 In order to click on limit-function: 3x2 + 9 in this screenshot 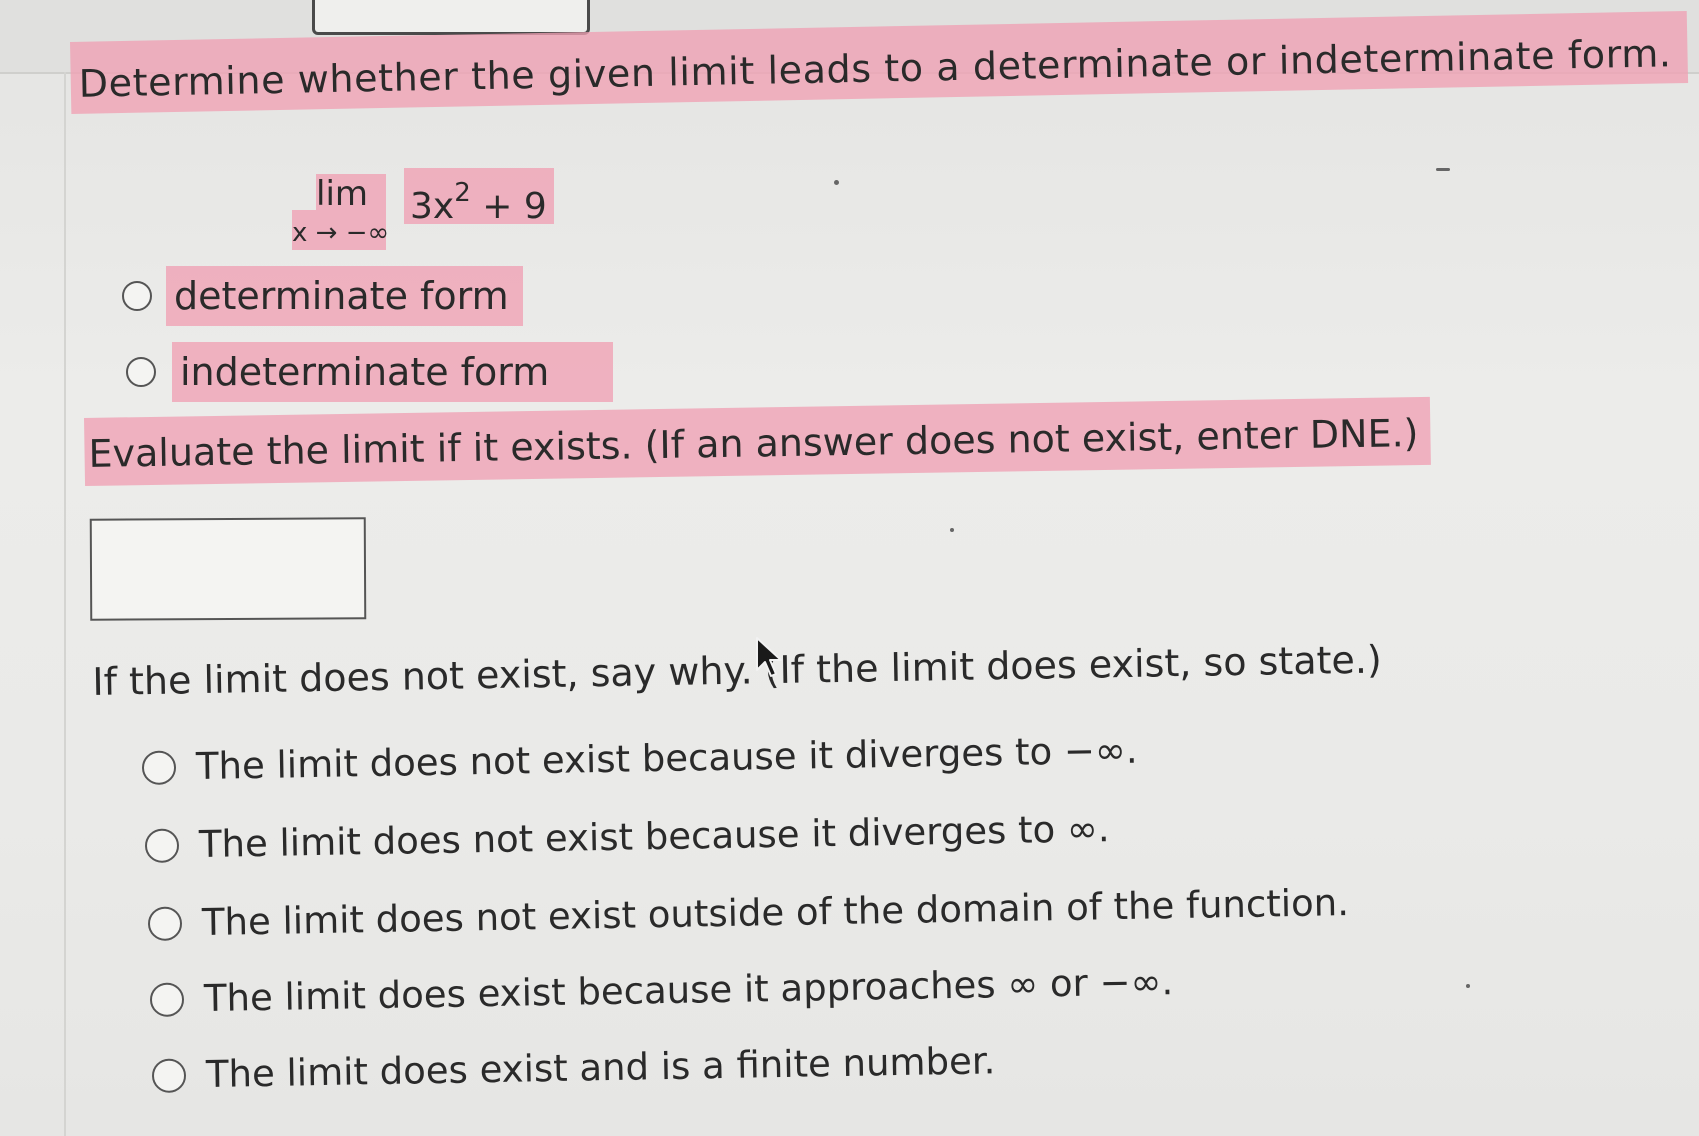, I will do `click(478, 202)`.